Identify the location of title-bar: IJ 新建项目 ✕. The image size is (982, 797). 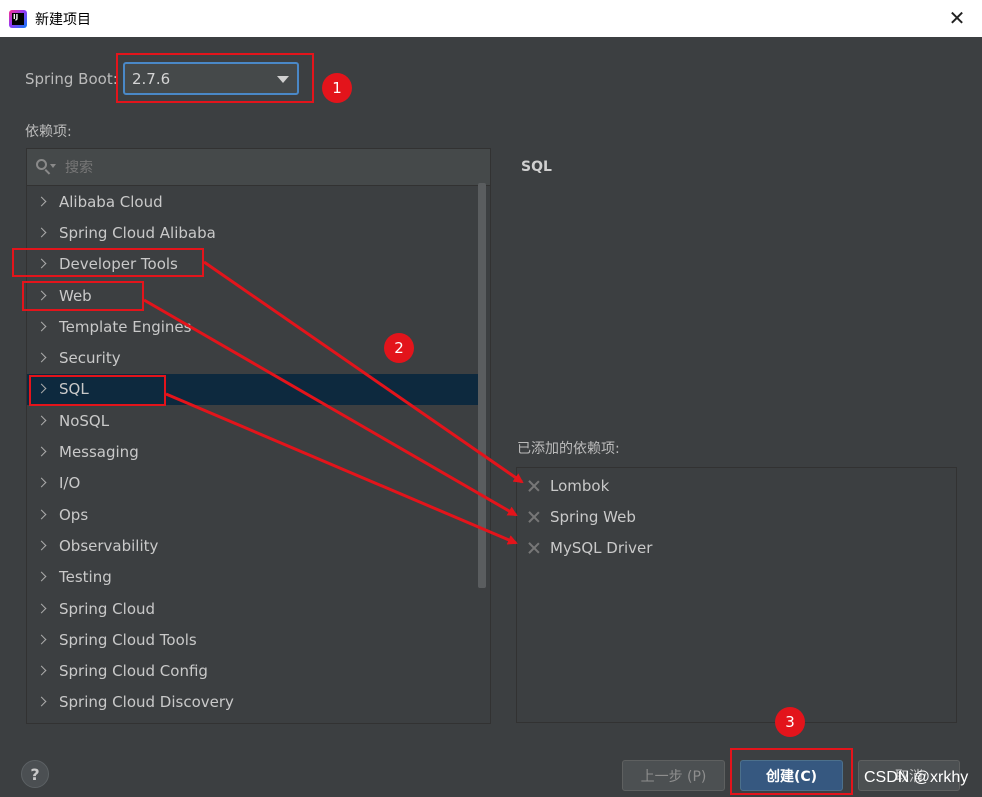
(491, 18).